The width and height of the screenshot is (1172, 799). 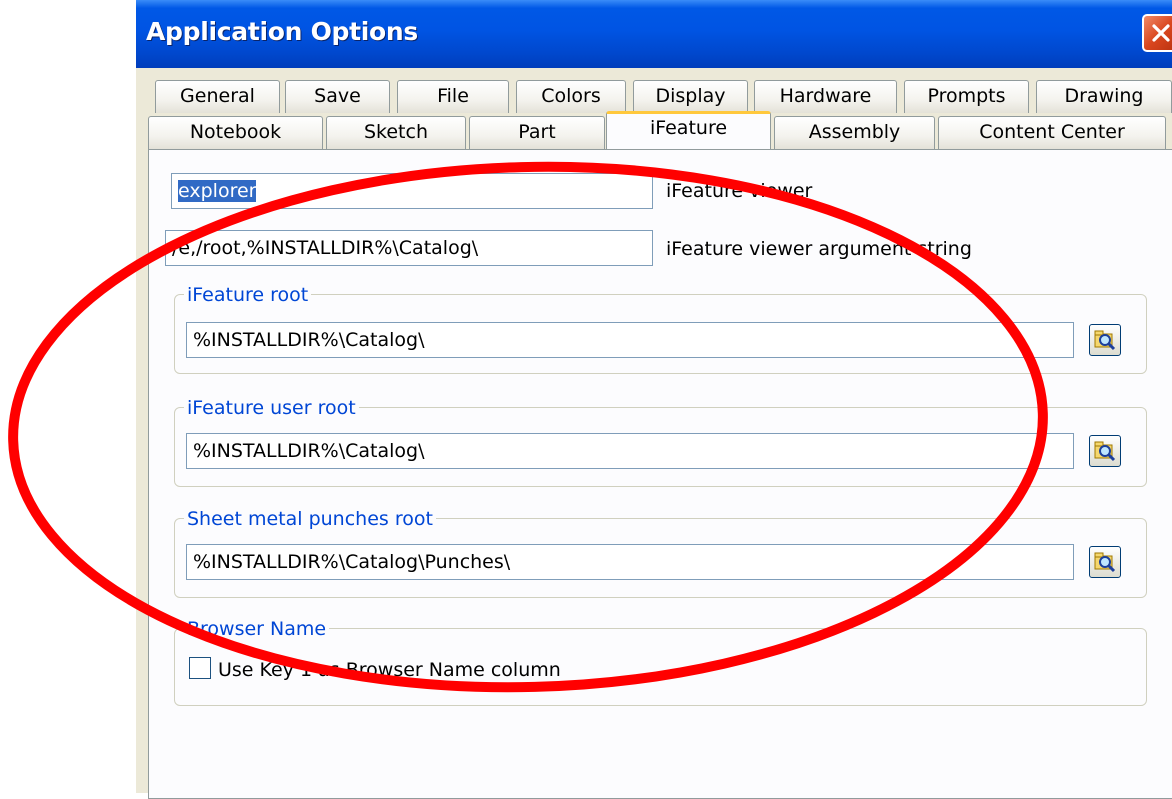 I want to click on tab-ifeature: iFeature, so click(x=688, y=130).